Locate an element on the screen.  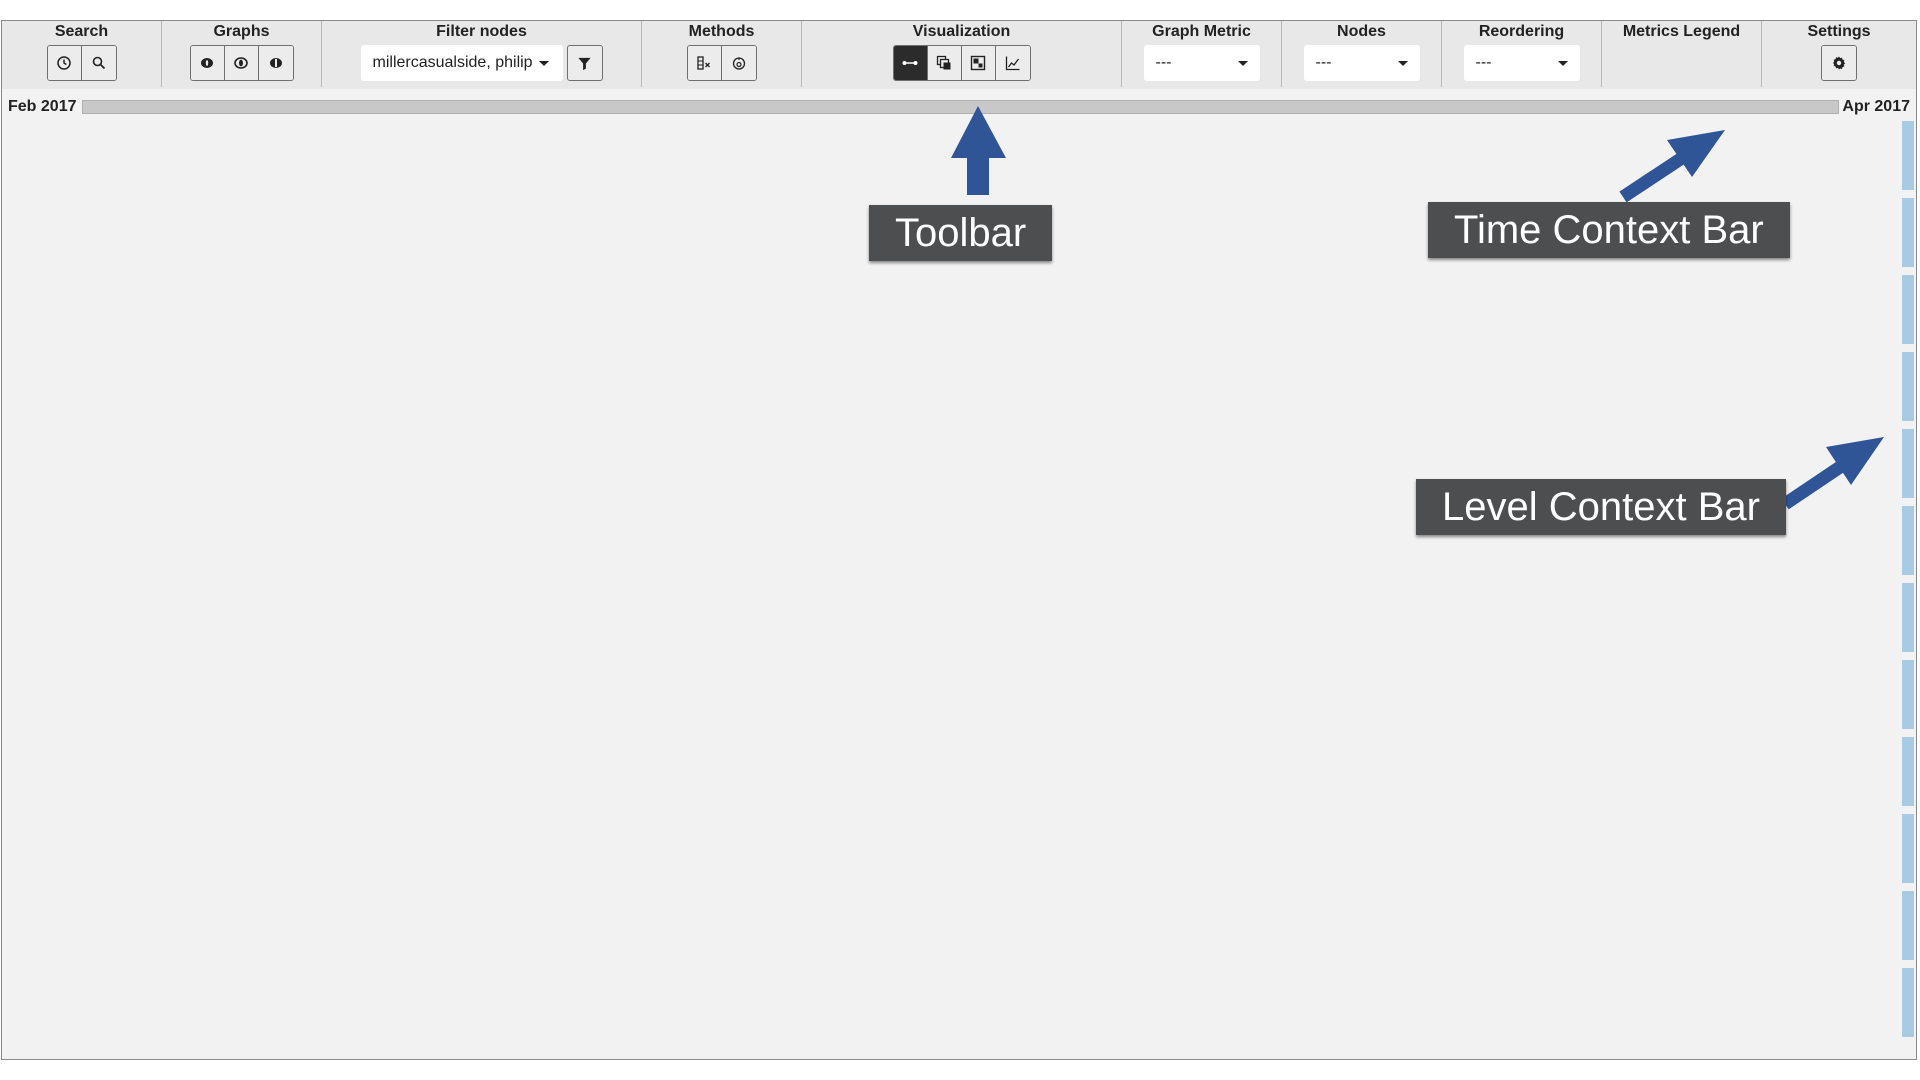
level-context-arrow-shaft is located at coordinates (1815, 483).